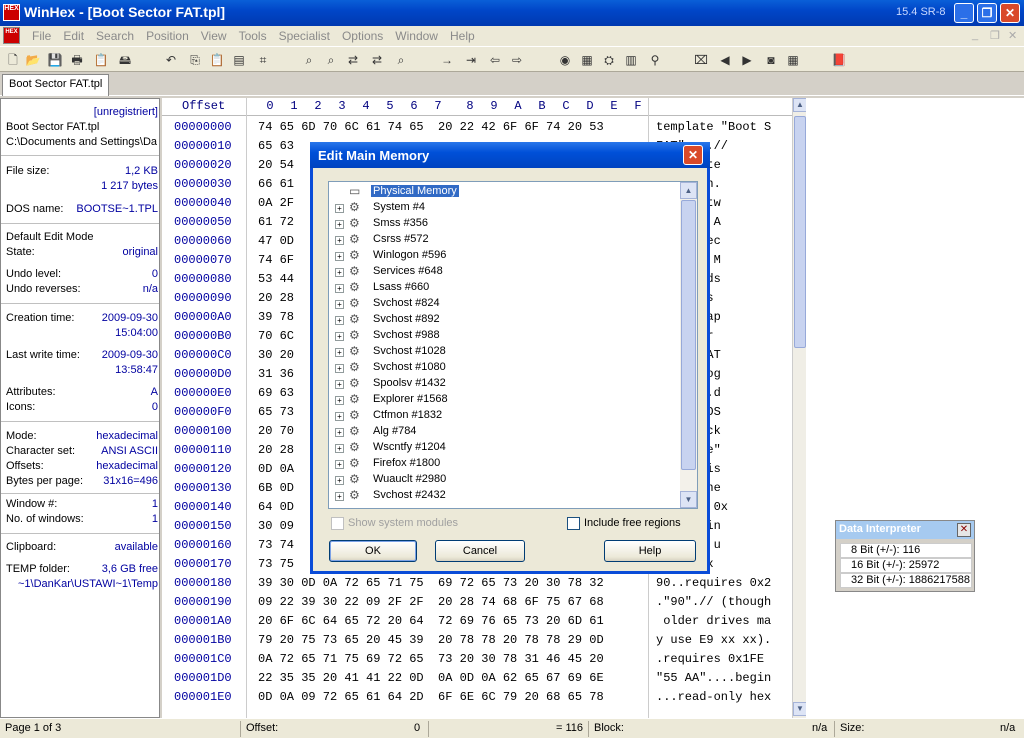 This screenshot has height=738, width=1024. What do you see at coordinates (217, 60) in the screenshot?
I see `paste-icon: 📋` at bounding box center [217, 60].